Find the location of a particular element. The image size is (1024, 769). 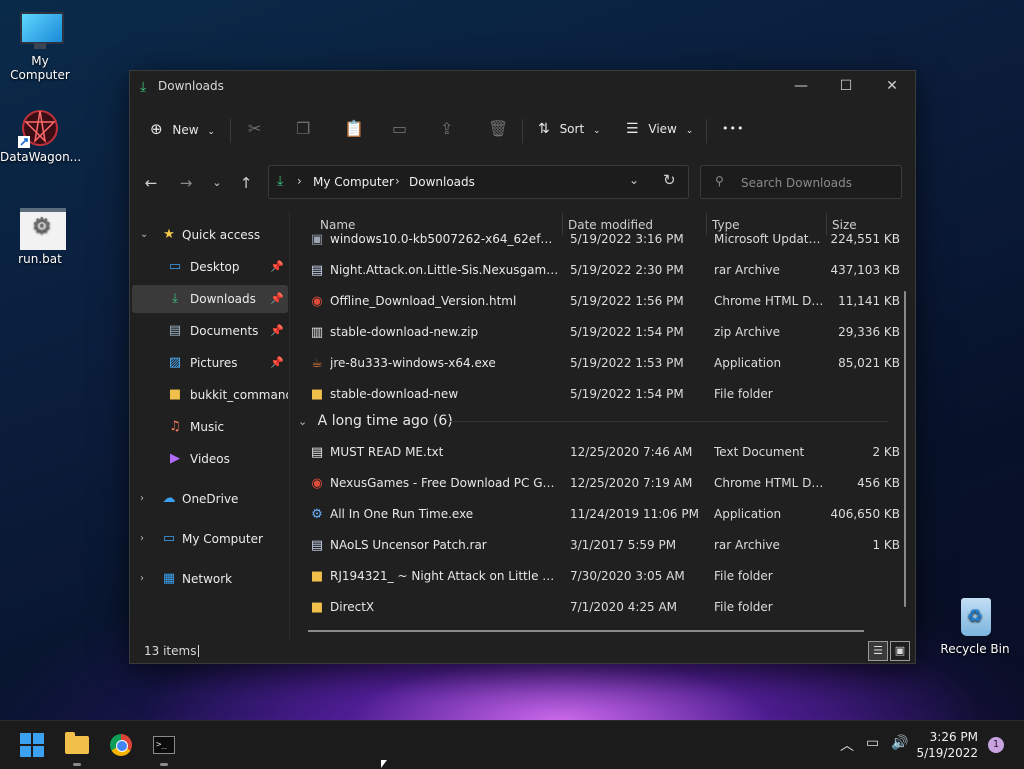

desktop-icon-my-computer: My Computer is located at coordinates (40, 46).